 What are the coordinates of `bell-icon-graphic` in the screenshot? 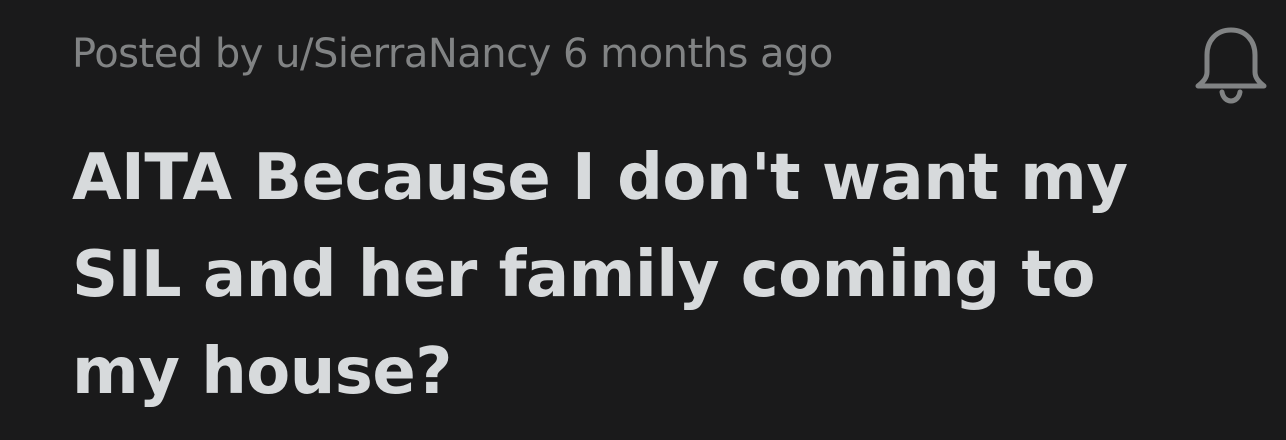 It's located at (1231, 65).